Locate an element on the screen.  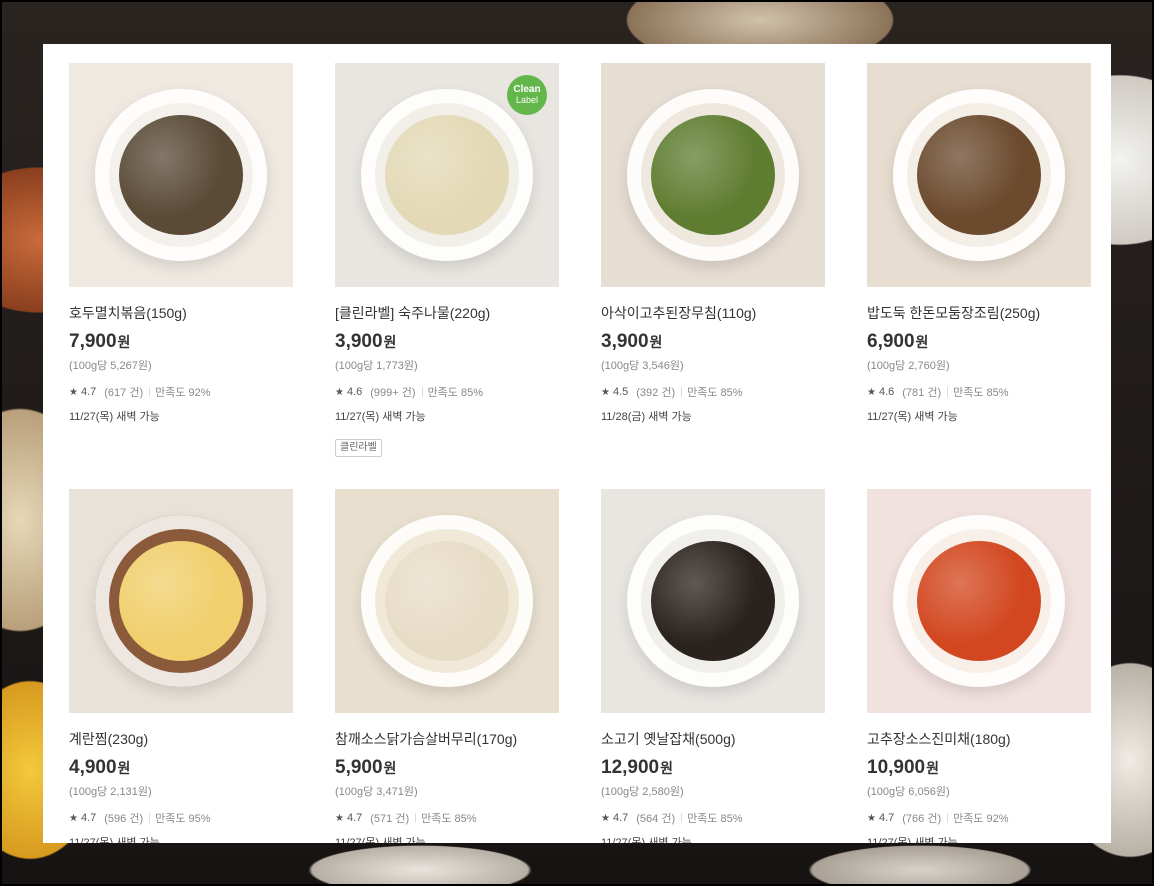
price-row: 4,900 원 is located at coordinates (181, 768).